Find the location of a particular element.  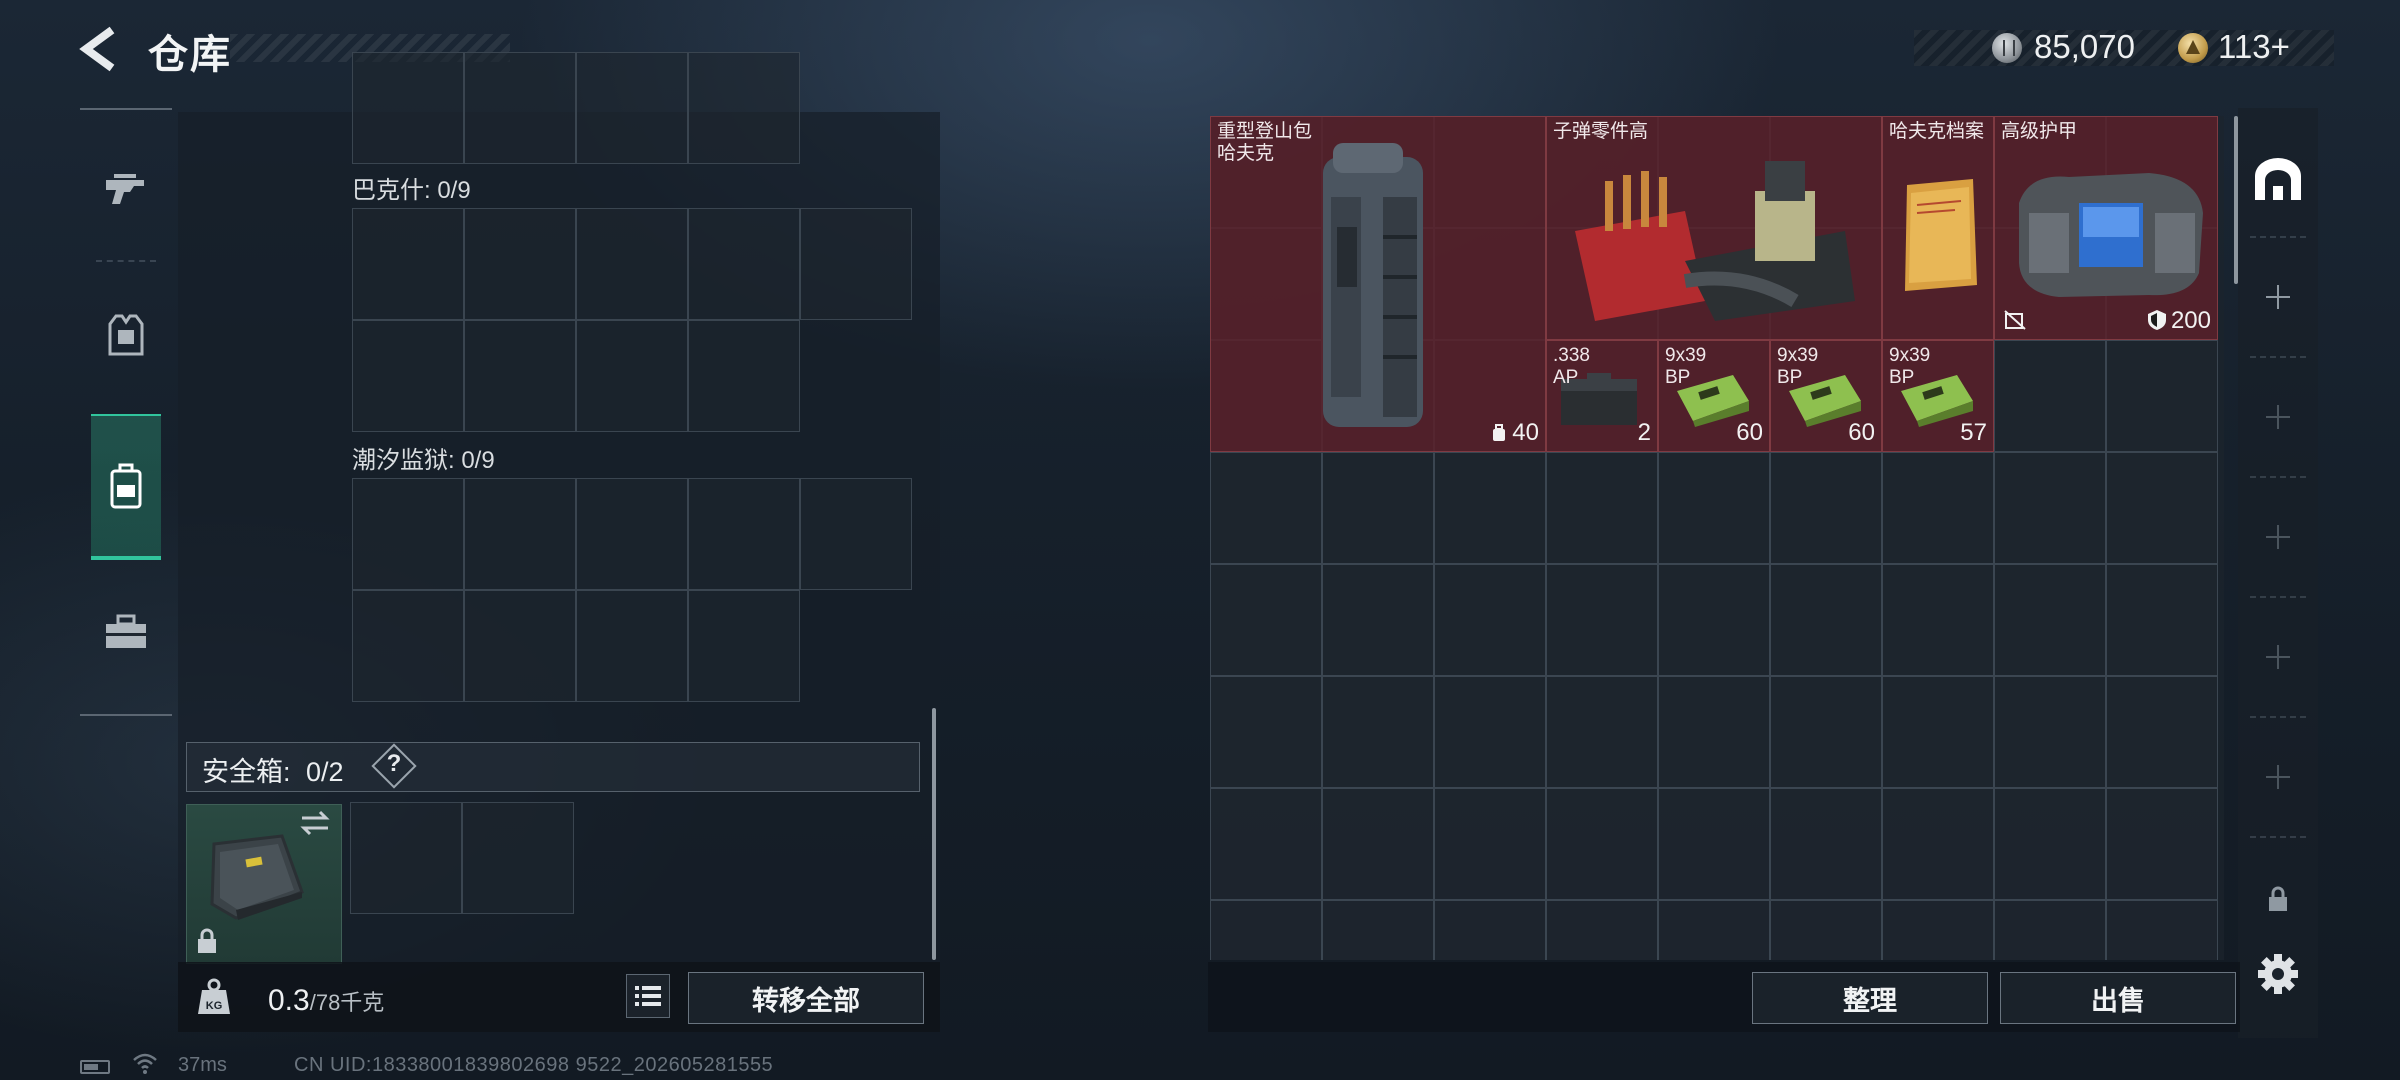

sidebar-item-toolbox is located at coordinates (126, 632).